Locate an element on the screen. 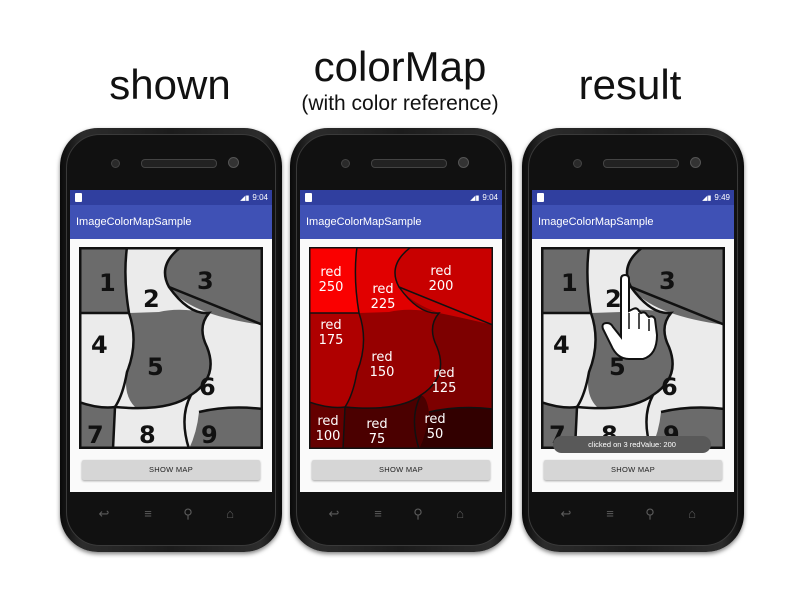 This screenshot has height=600, width=800. region-label-8: 8 is located at coordinates (147, 435).